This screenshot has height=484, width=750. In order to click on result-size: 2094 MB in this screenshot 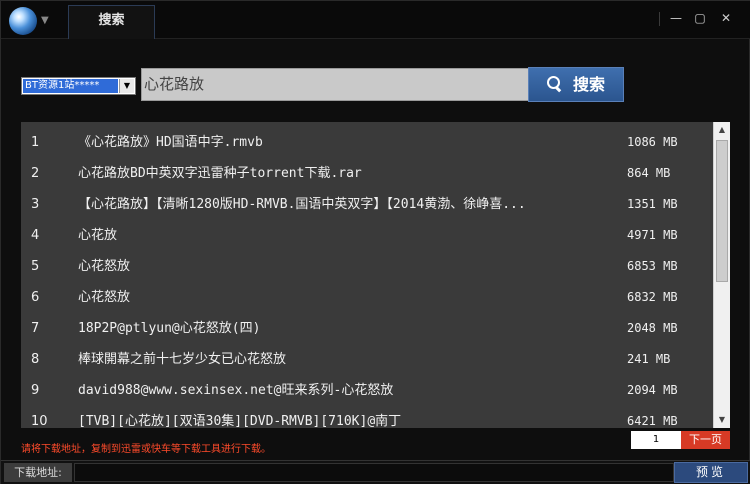, I will do `click(652, 390)`.